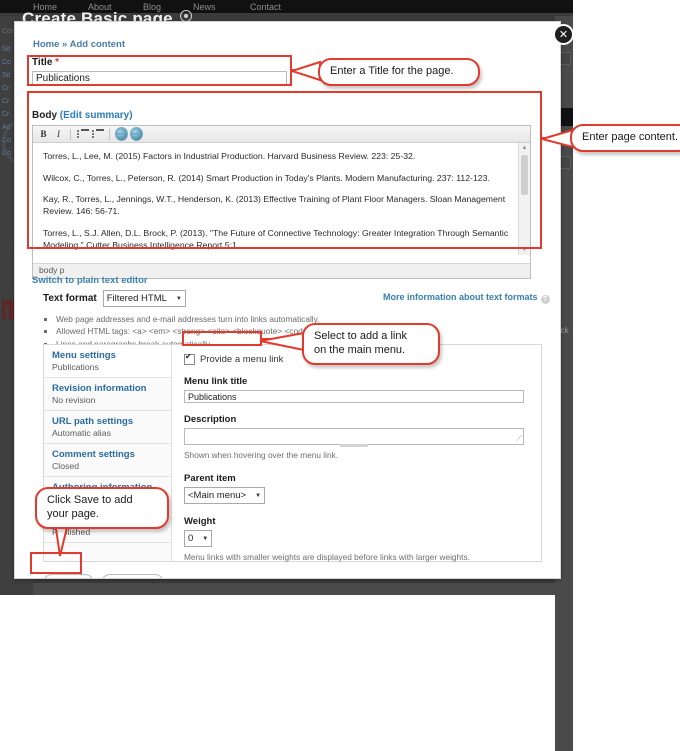 The height and width of the screenshot is (751, 680). What do you see at coordinates (57, 62) in the screenshot?
I see `required-asterisk: *` at bounding box center [57, 62].